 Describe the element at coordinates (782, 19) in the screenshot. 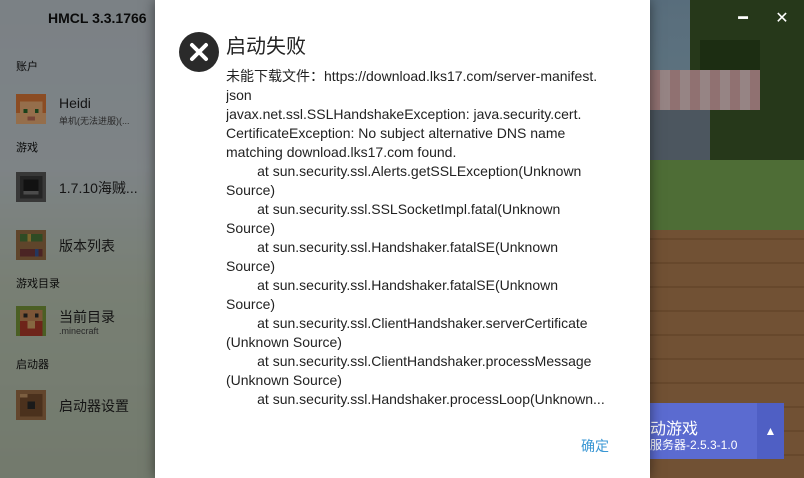

I see `close-button: ✕` at that location.